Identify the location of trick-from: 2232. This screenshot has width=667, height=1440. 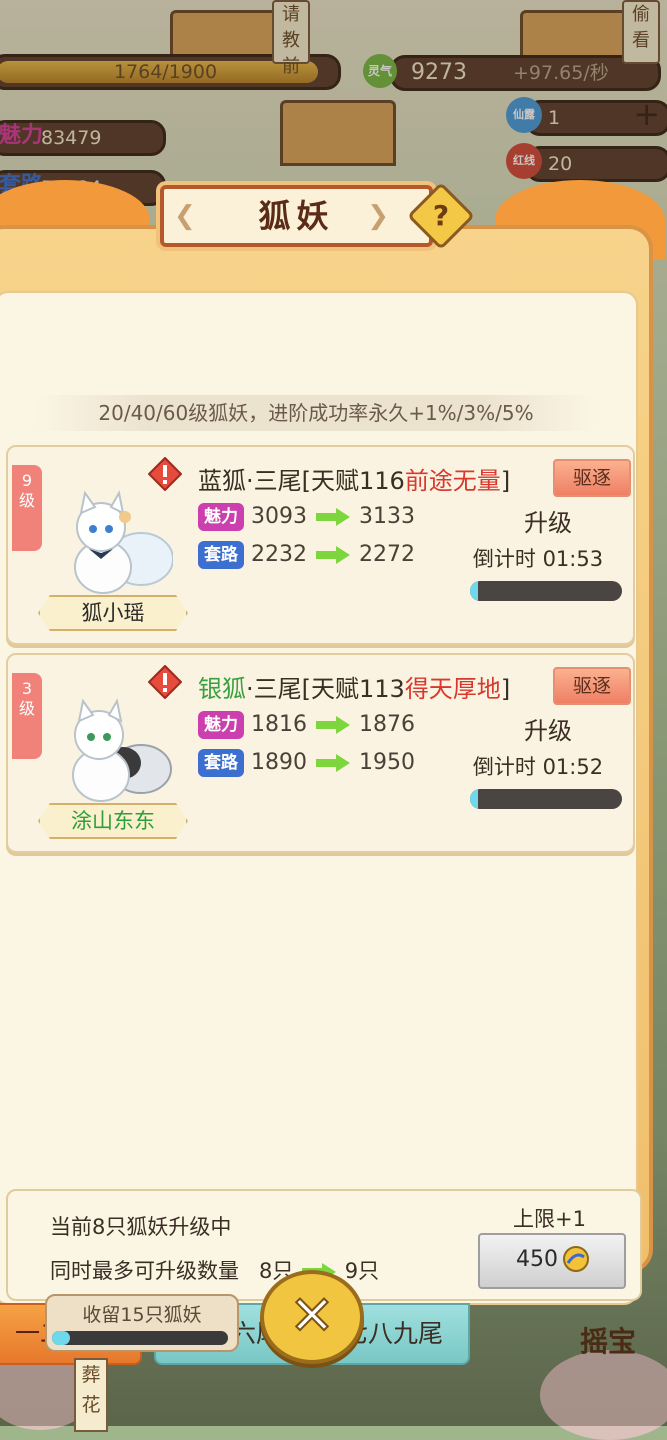
(279, 554).